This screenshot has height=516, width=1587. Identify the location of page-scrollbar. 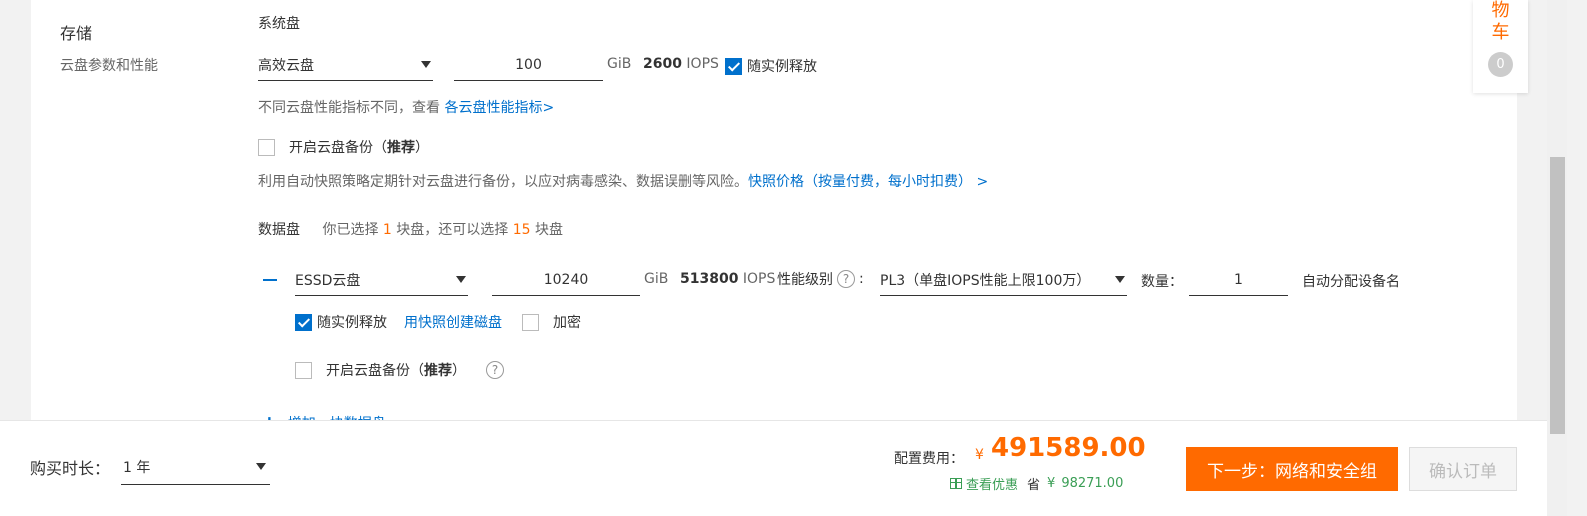
(1557, 258).